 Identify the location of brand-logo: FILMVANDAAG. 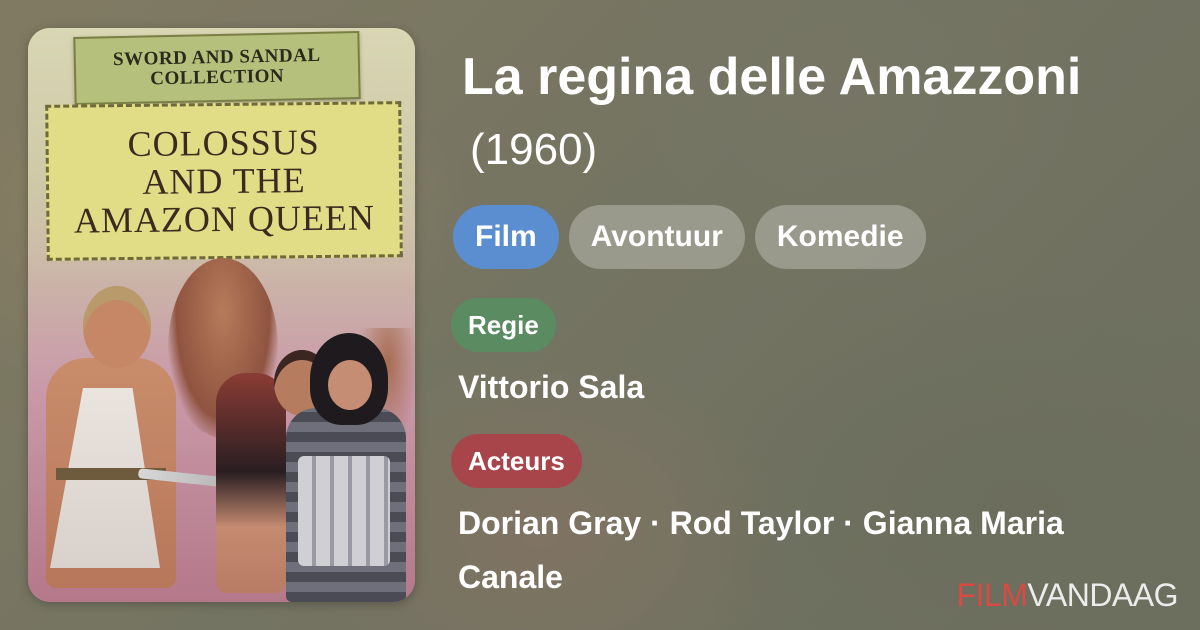
(1068, 595).